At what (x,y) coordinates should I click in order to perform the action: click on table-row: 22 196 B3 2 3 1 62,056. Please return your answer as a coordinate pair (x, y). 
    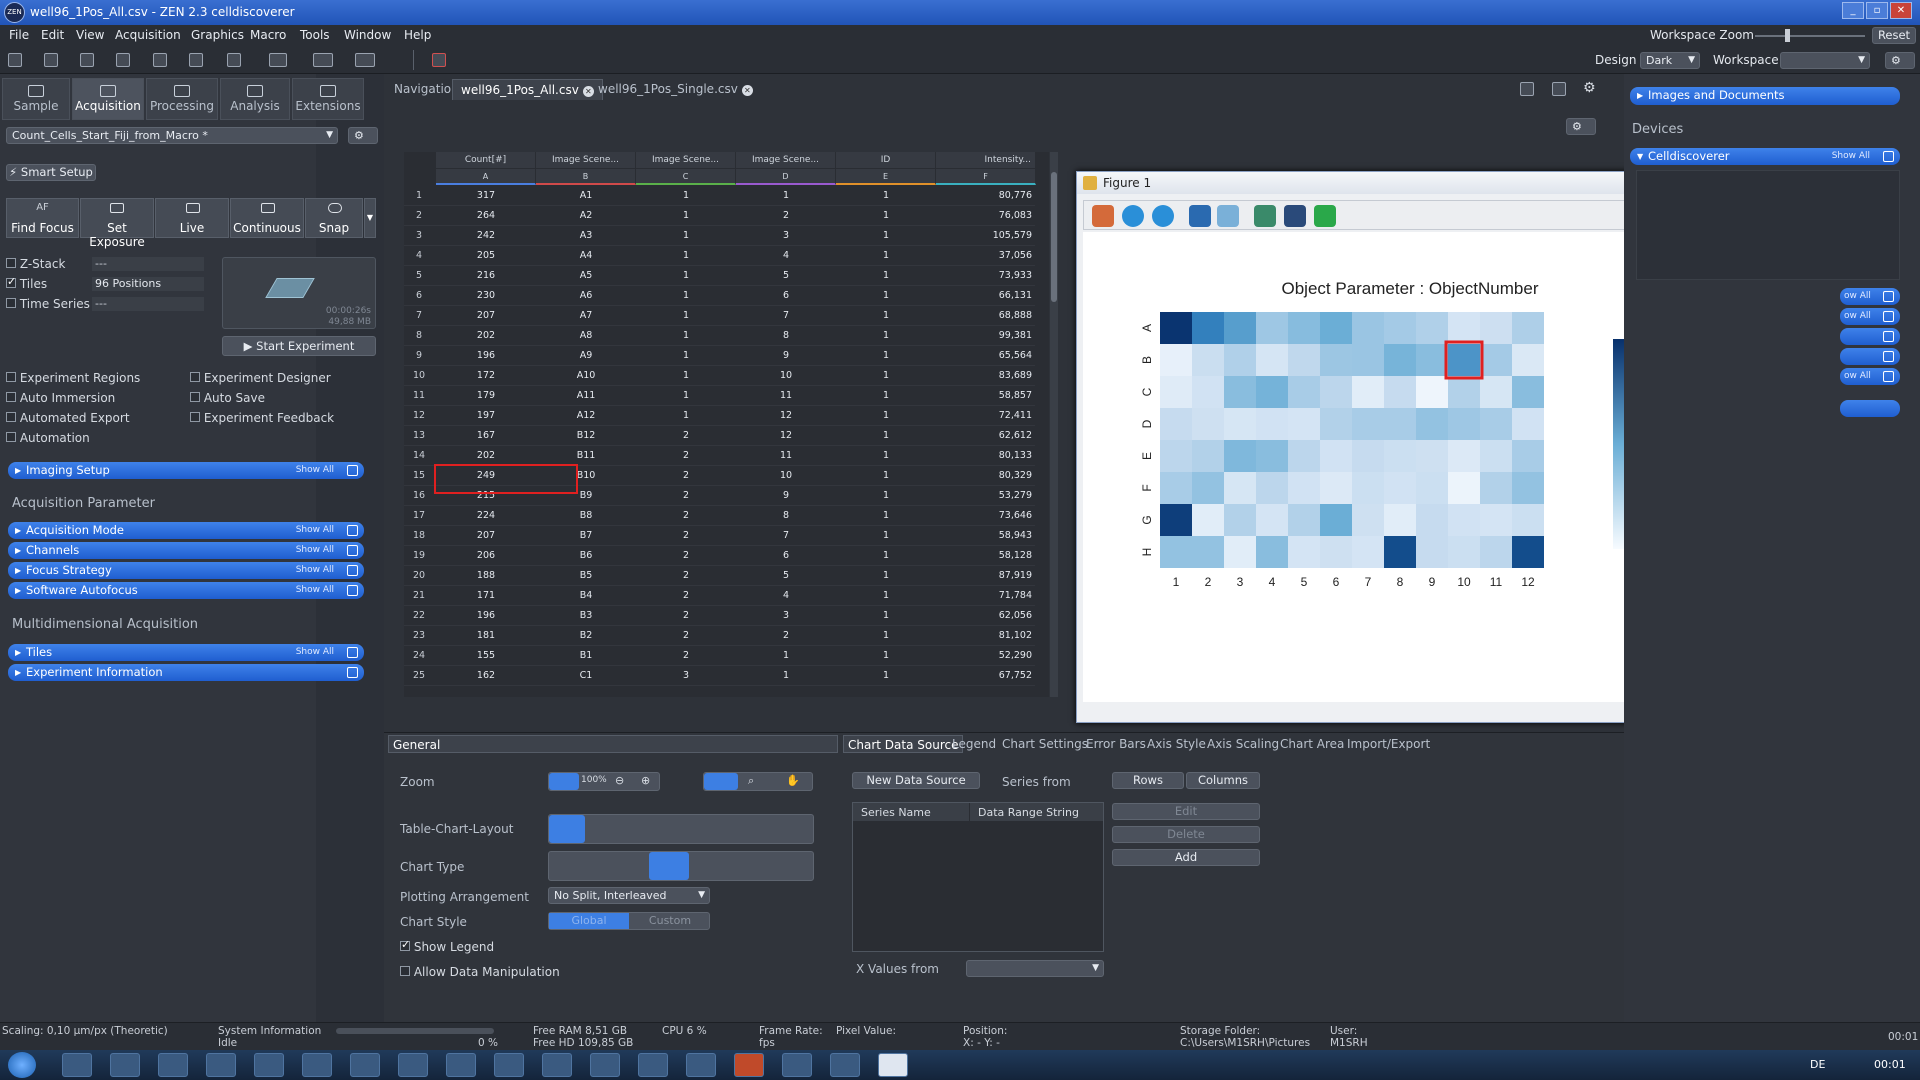
    Looking at the image, I should click on (719, 616).